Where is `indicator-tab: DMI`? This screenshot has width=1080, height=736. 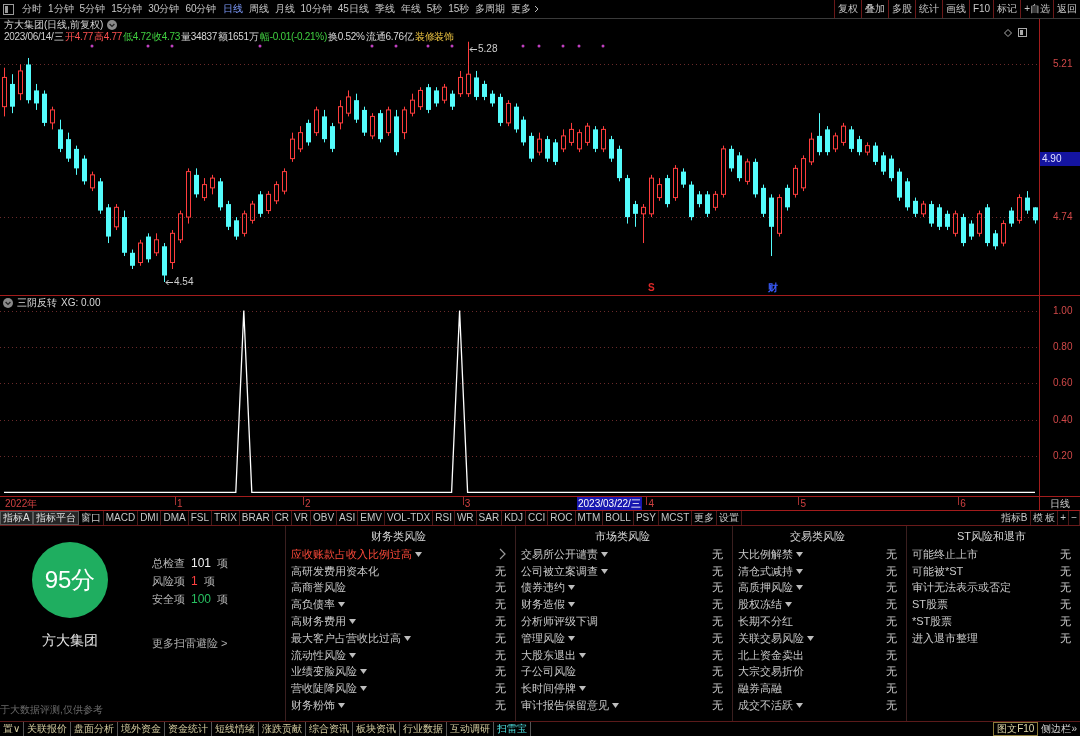 indicator-tab: DMI is located at coordinates (150, 518).